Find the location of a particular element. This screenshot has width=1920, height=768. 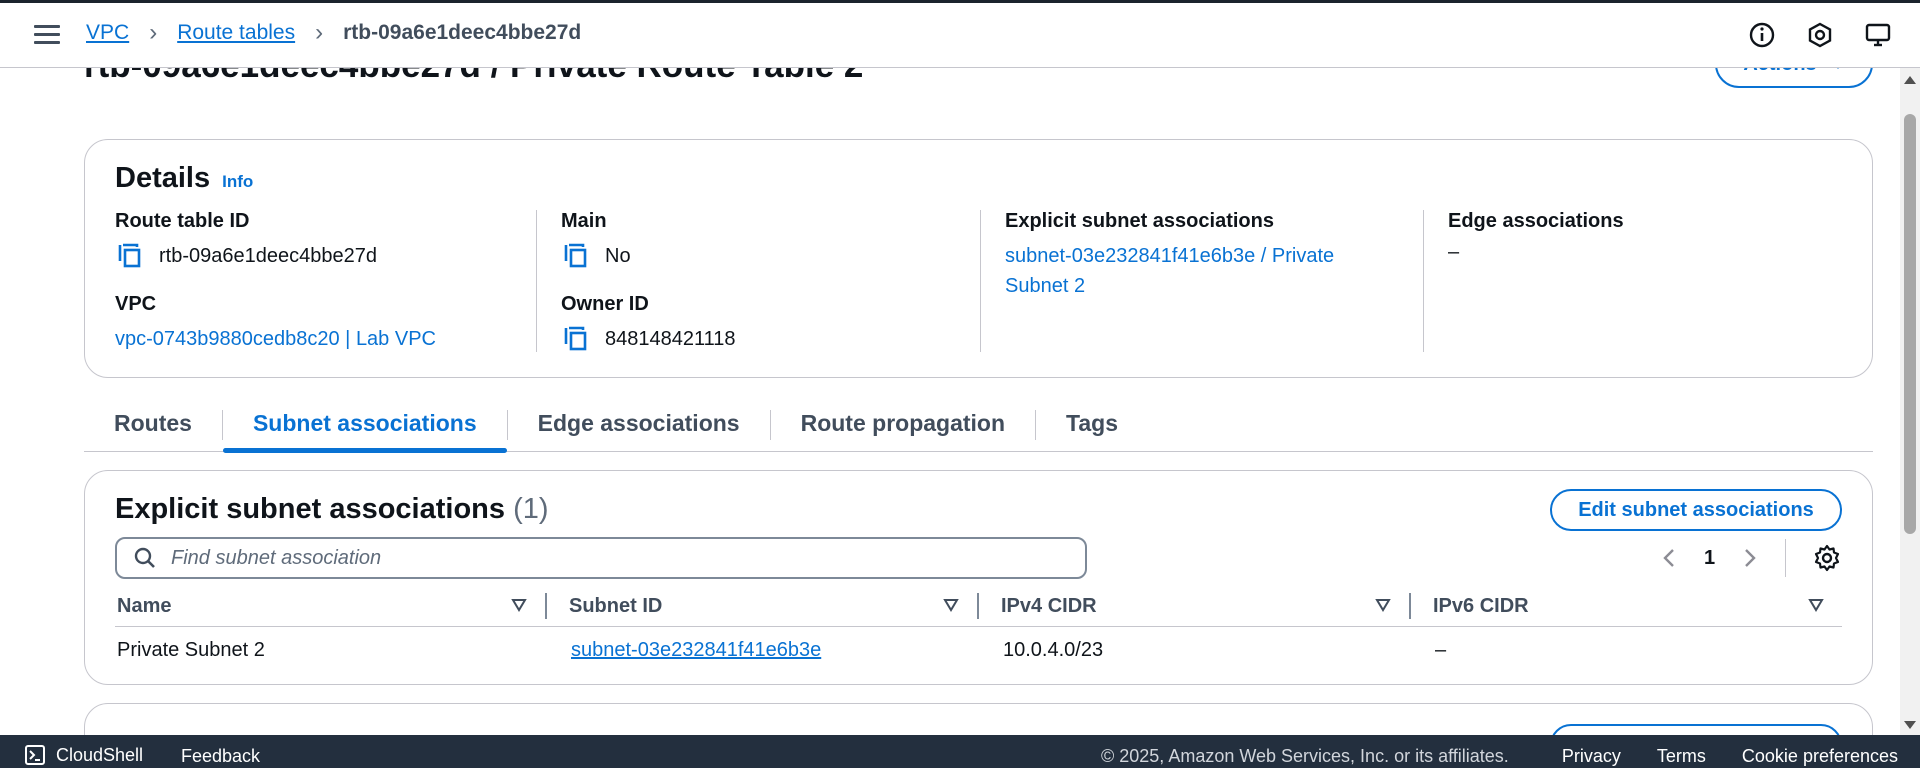

vpc-link: vpc-0743b9880cedb8c20 | Lab VPC is located at coordinates (325, 339).